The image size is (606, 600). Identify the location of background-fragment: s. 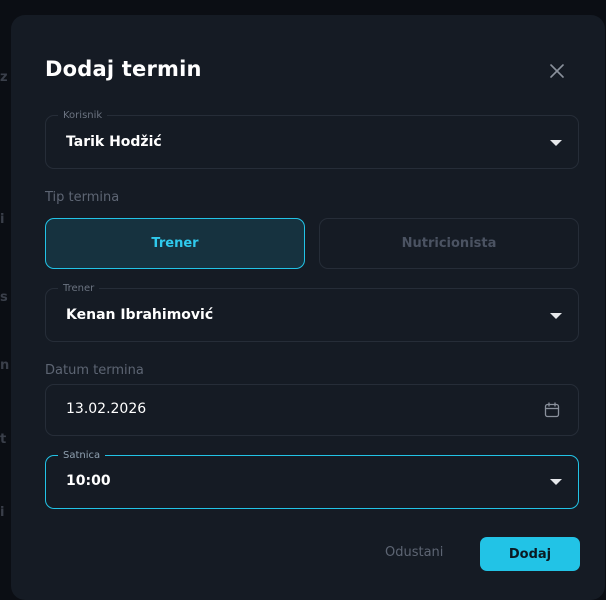
(4, 297).